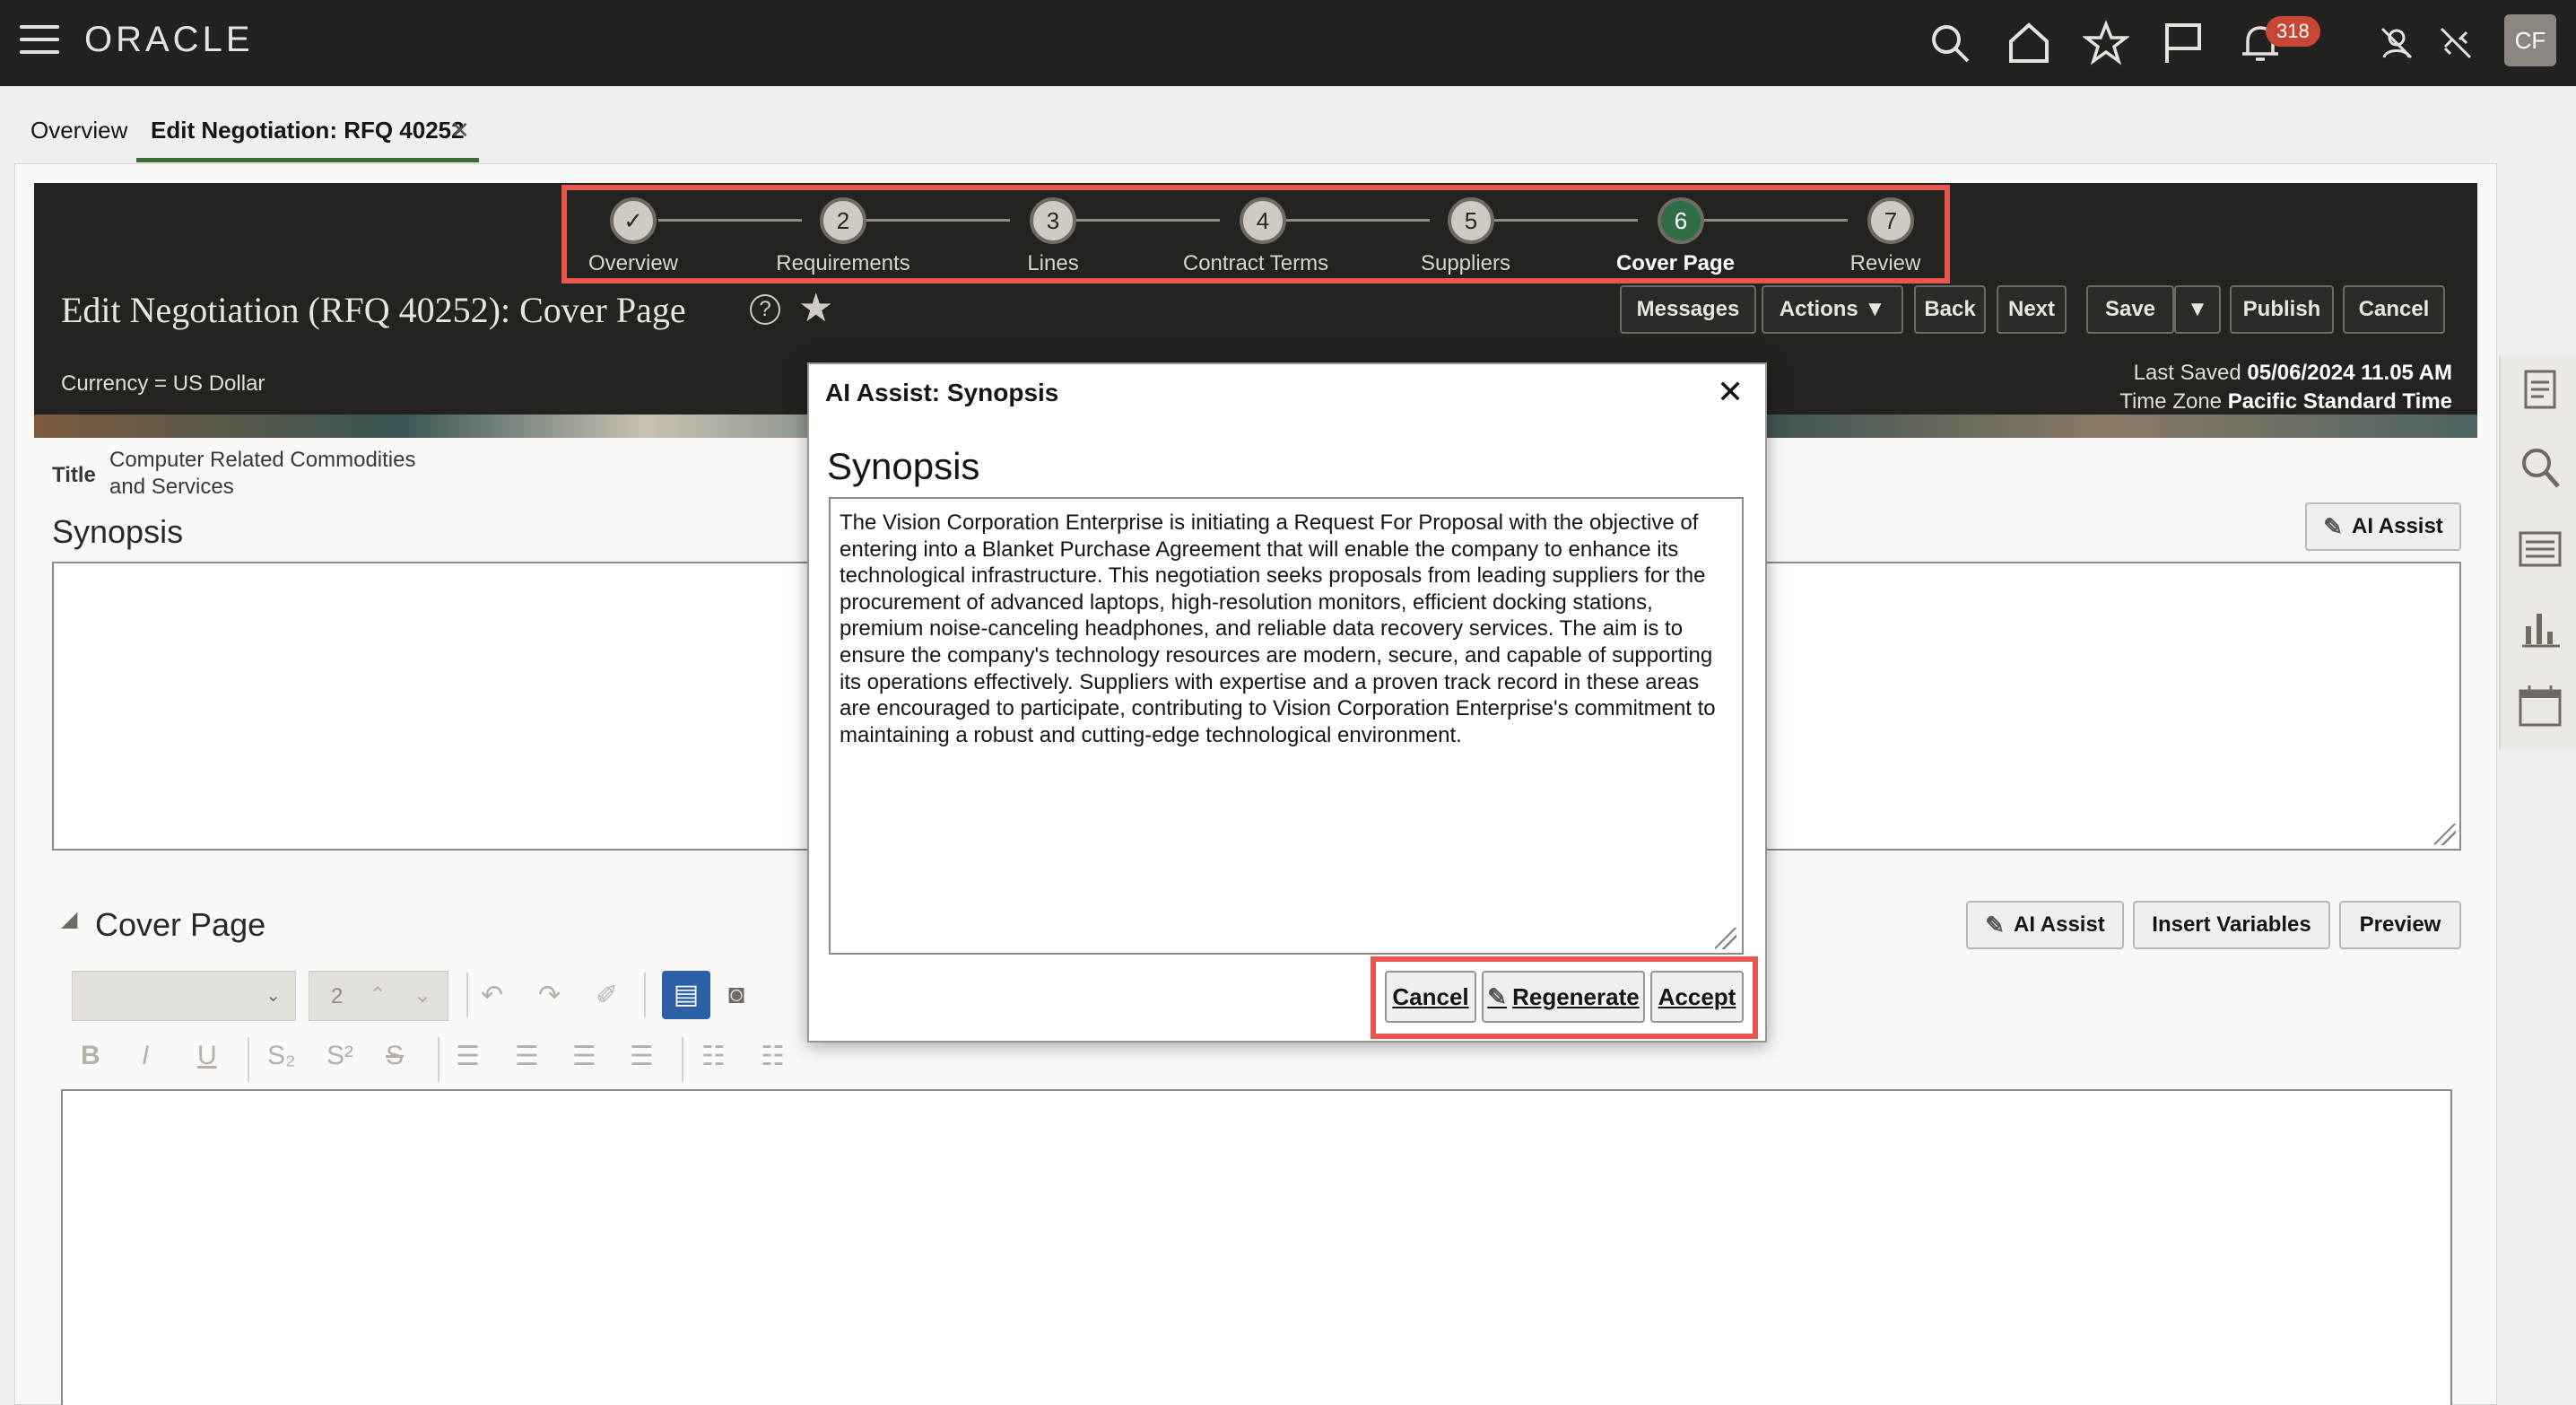 The width and height of the screenshot is (2576, 1405). Describe the element at coordinates (1697, 997) in the screenshot. I see `accept-button: Accept` at that location.